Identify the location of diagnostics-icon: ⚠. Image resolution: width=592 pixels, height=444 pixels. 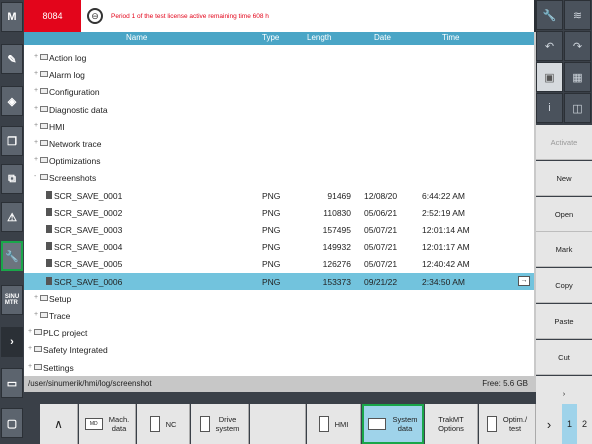
(12, 217).